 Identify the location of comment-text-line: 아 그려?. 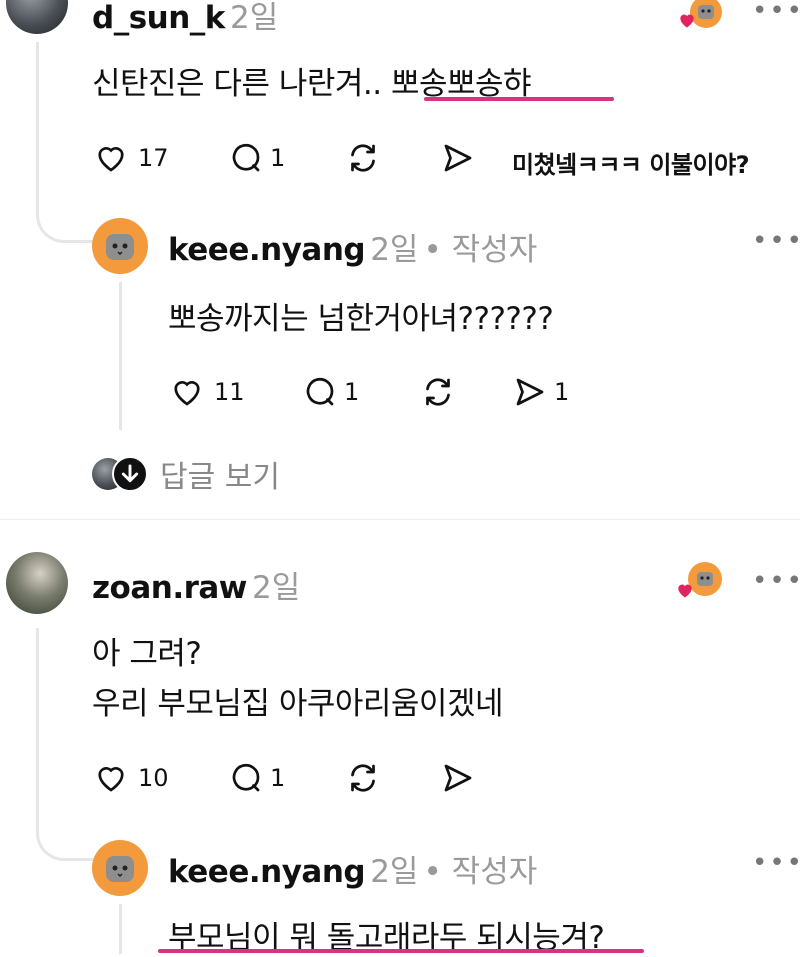
(147, 654).